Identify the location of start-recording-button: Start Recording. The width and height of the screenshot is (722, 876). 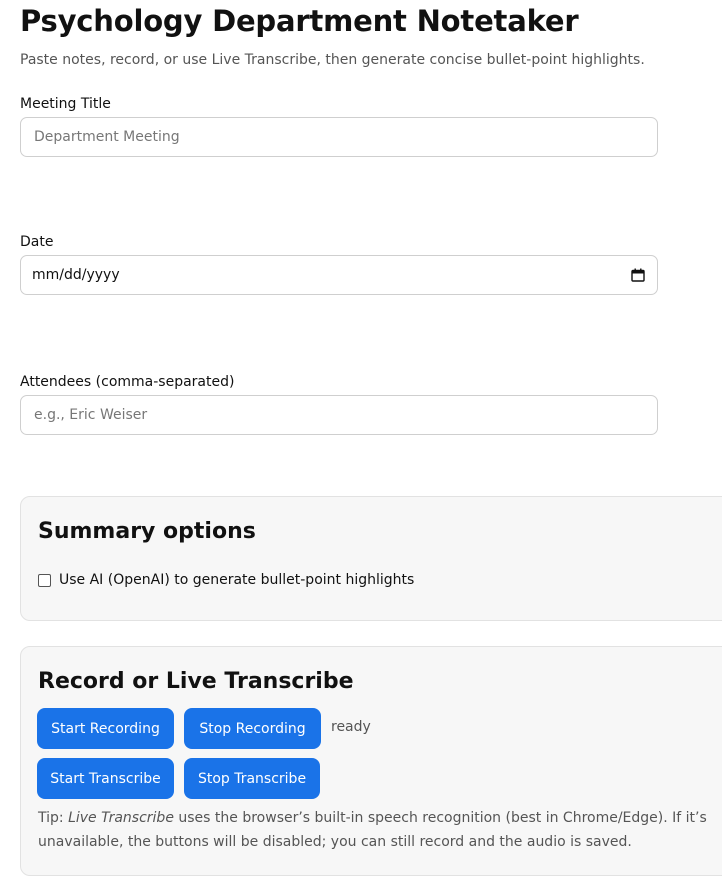
(105, 728).